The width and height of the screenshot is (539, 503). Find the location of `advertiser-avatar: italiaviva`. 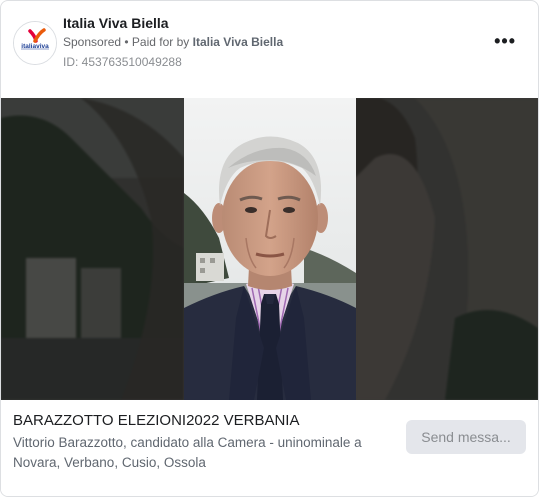

advertiser-avatar: italiaviva is located at coordinates (35, 43).